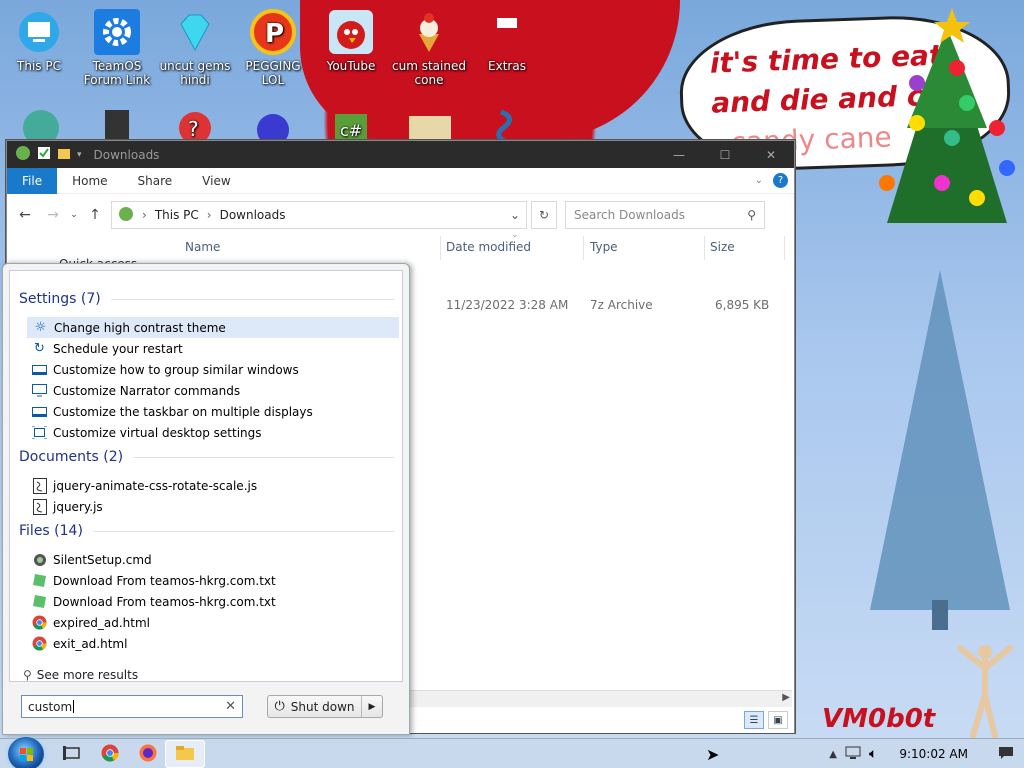 This screenshot has width=1024, height=768. I want to click on window-title: Downloads, so click(126, 154).